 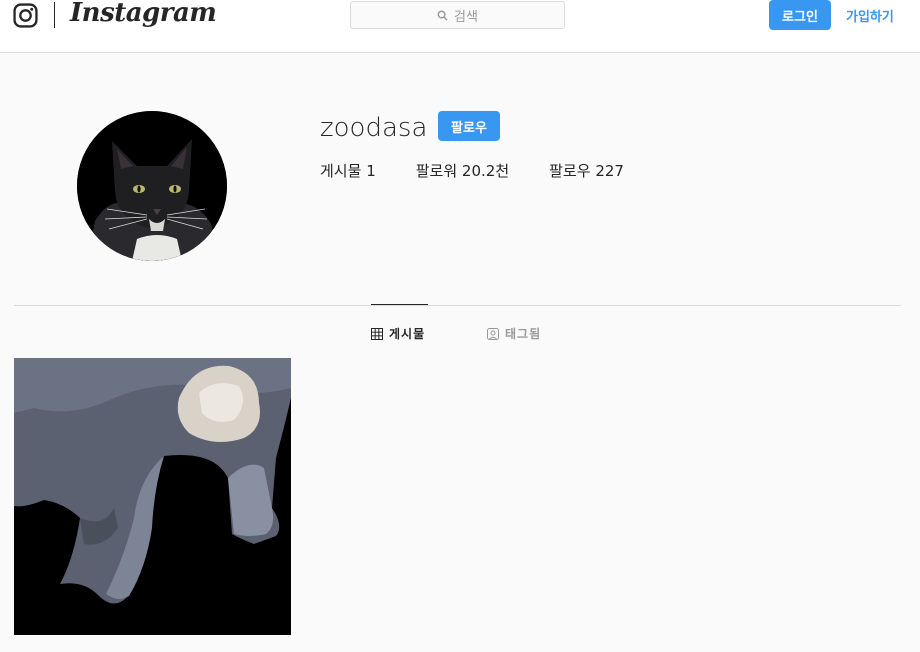 I want to click on tagged-icon, so click(x=493, y=333).